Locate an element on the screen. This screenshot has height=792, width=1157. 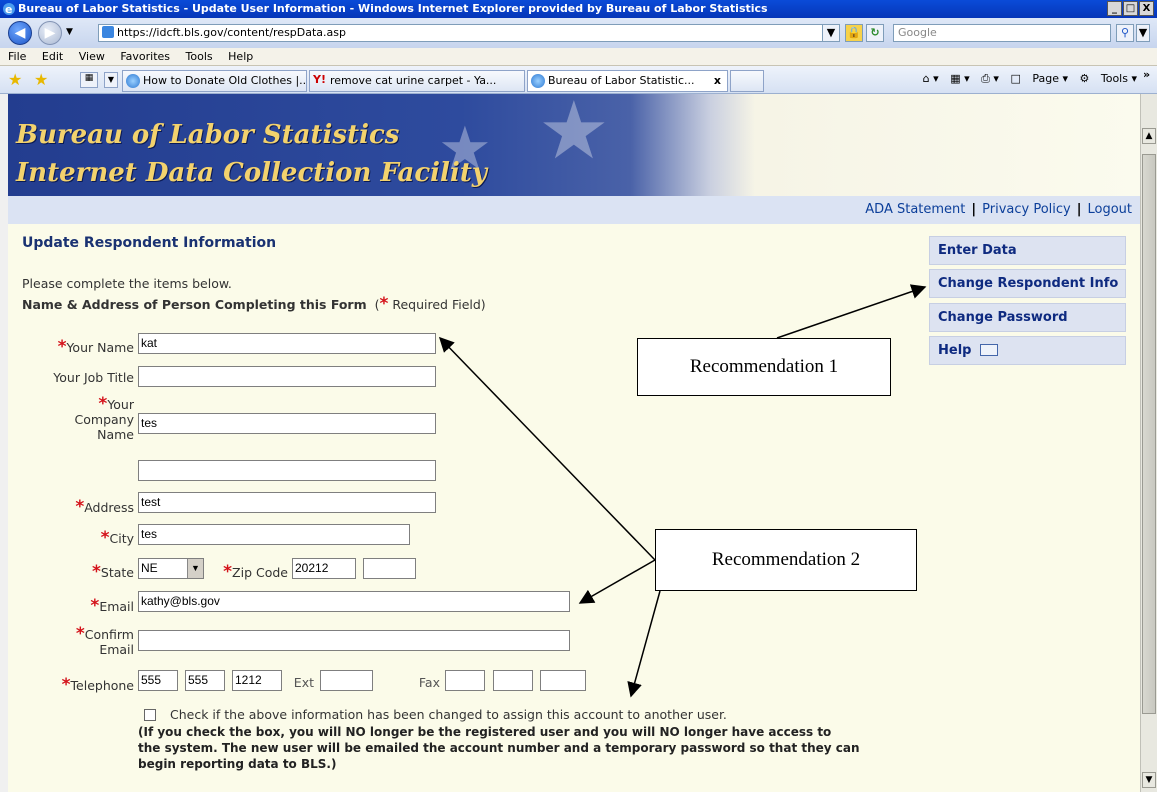
arrow-to-name-field is located at coordinates (547, 448).